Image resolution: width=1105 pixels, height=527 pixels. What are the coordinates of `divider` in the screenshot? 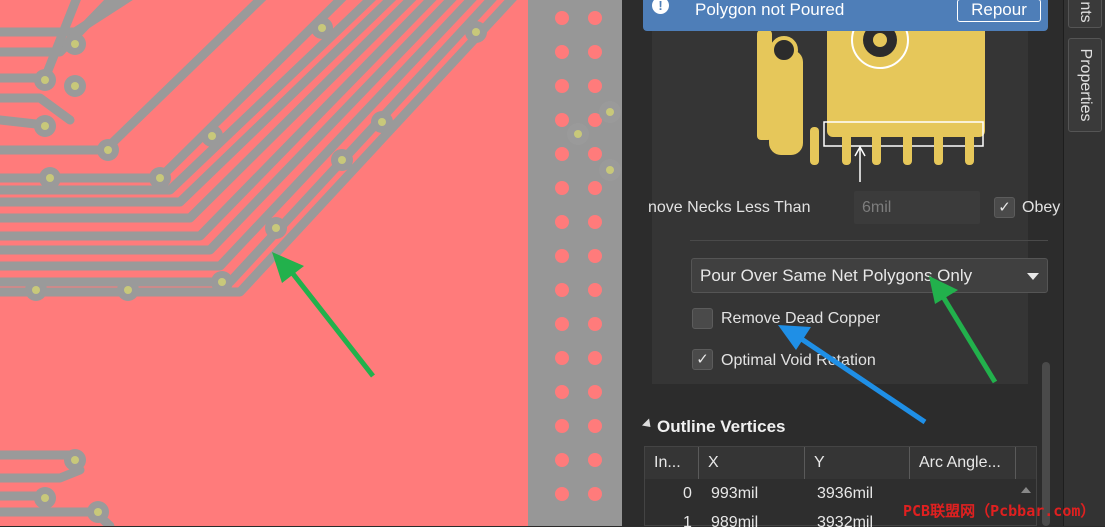 It's located at (869, 240).